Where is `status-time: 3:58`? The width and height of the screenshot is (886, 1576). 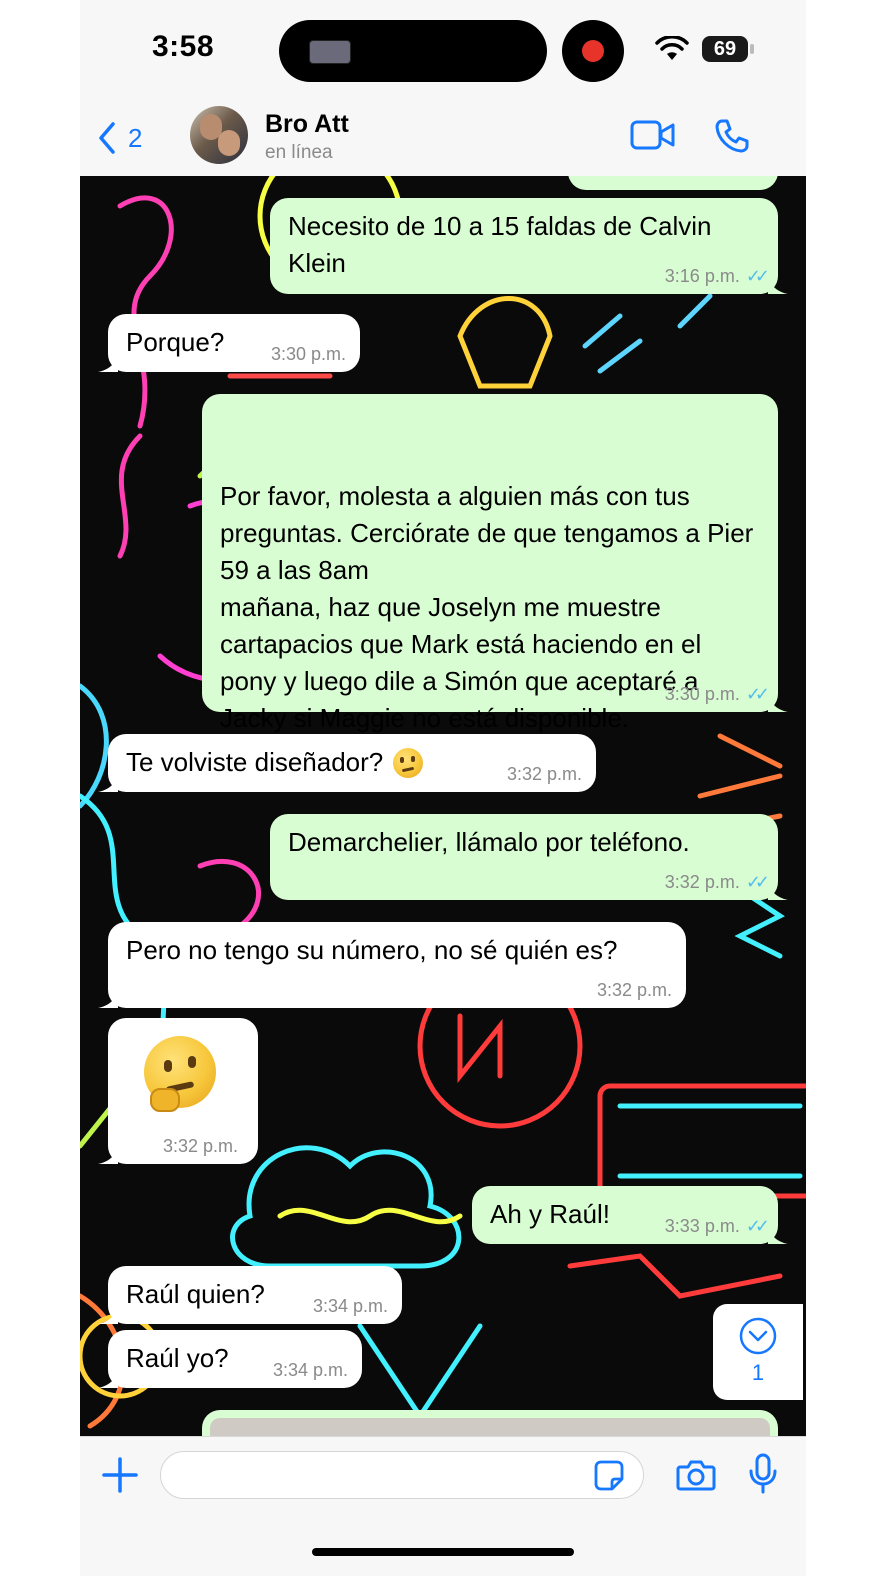
status-time: 3:58 is located at coordinates (183, 46).